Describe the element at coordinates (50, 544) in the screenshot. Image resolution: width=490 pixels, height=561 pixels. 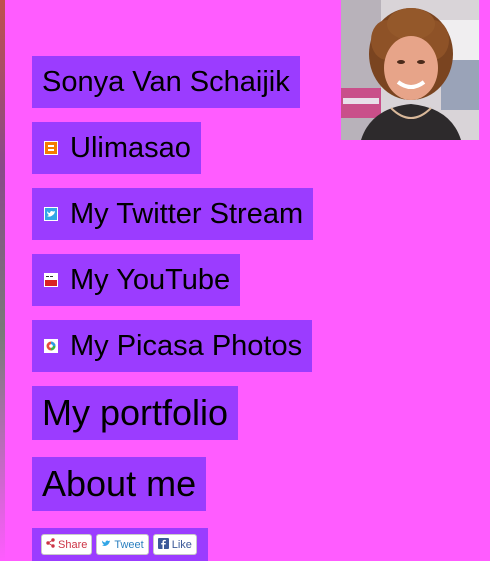
I see `share-icon` at that location.